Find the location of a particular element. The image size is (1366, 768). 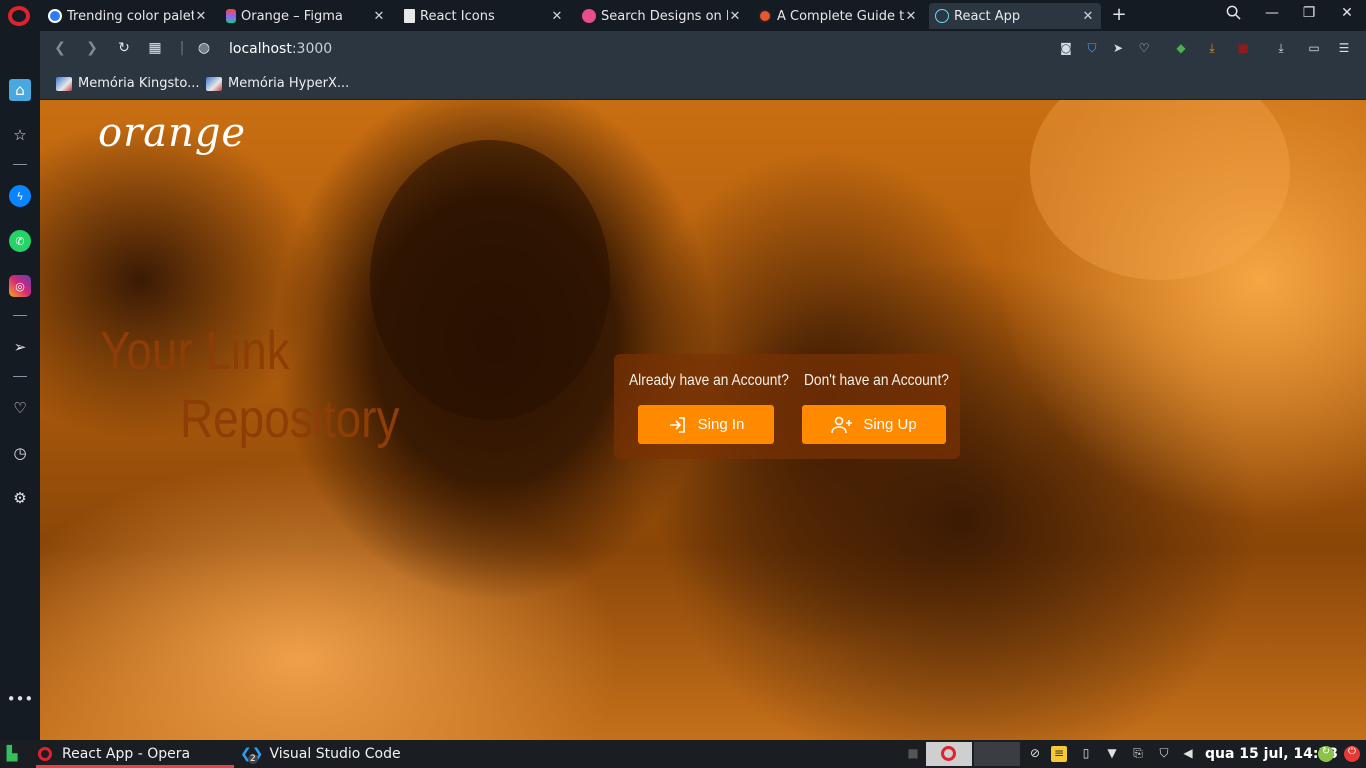

search-tabs-icon is located at coordinates (1233, 14).